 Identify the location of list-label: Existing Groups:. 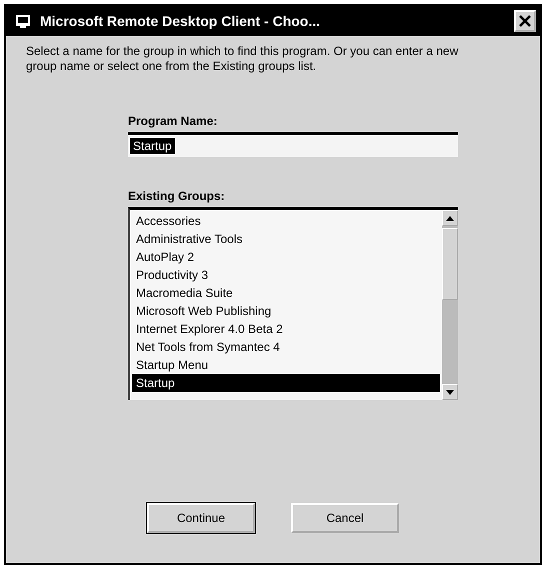
(176, 196).